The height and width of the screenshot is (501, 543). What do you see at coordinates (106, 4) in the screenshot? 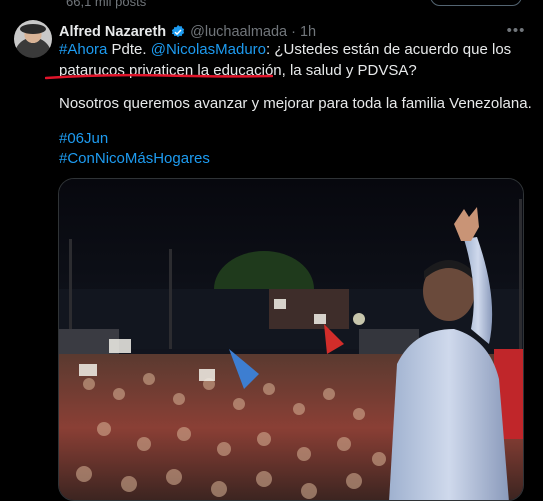
I see `posts-count: 66,1 mil posts` at bounding box center [106, 4].